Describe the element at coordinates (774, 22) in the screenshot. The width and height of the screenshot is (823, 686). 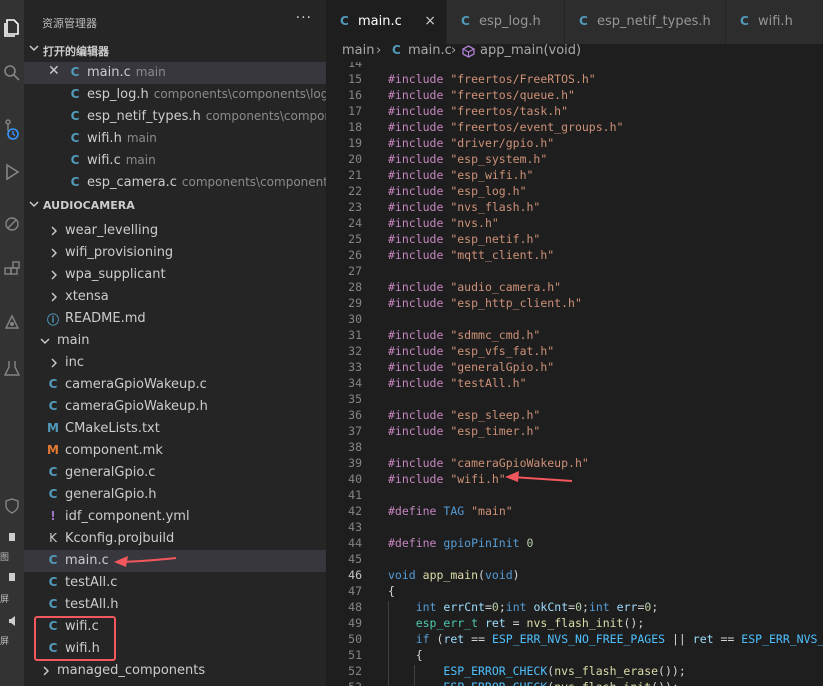
I see `tab-wifi-h: C wifi.h` at that location.